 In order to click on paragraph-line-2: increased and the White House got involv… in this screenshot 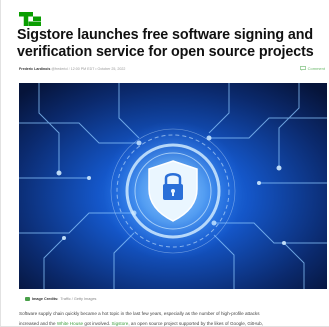, I will do `click(173, 323)`.